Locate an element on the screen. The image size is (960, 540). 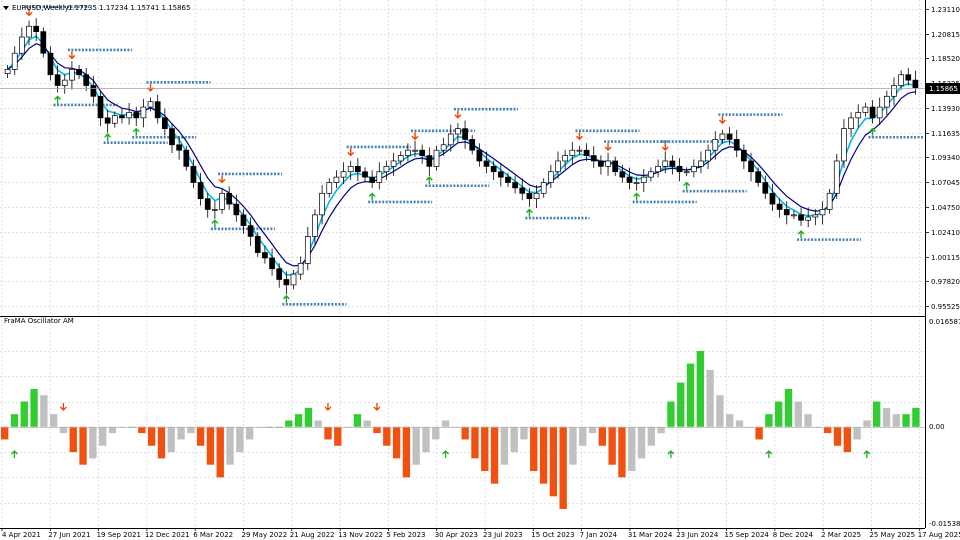
time-tick-label: 19 Sep 2021 is located at coordinates (119, 535).